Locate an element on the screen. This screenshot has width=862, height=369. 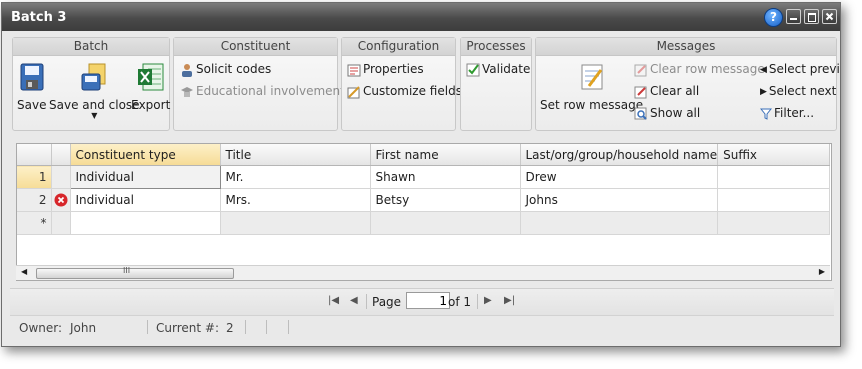
page-label: Page is located at coordinates (387, 302).